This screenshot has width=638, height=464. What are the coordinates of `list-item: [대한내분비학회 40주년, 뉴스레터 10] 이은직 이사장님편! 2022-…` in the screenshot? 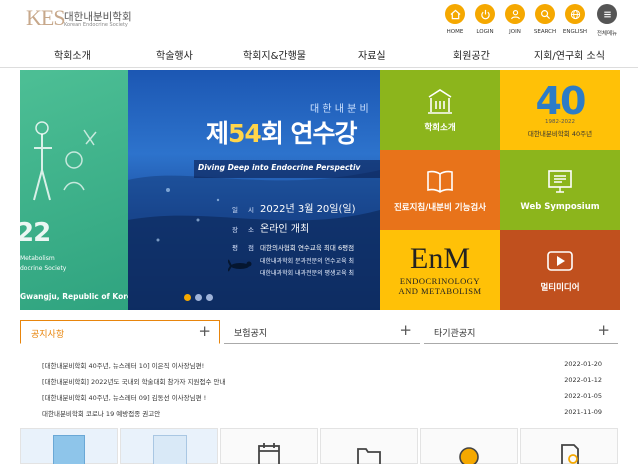 It's located at (322, 366).